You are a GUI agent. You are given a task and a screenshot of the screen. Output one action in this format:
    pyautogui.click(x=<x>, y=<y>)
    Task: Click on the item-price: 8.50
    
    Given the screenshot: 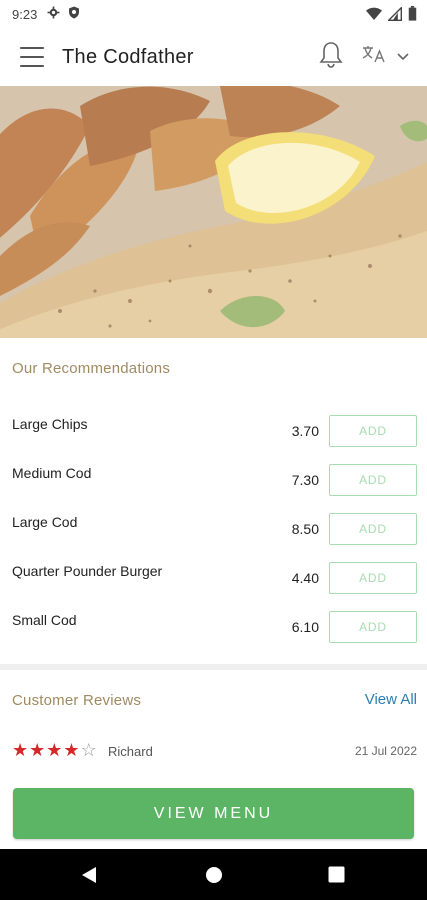 What is the action you would take?
    pyautogui.click(x=305, y=529)
    